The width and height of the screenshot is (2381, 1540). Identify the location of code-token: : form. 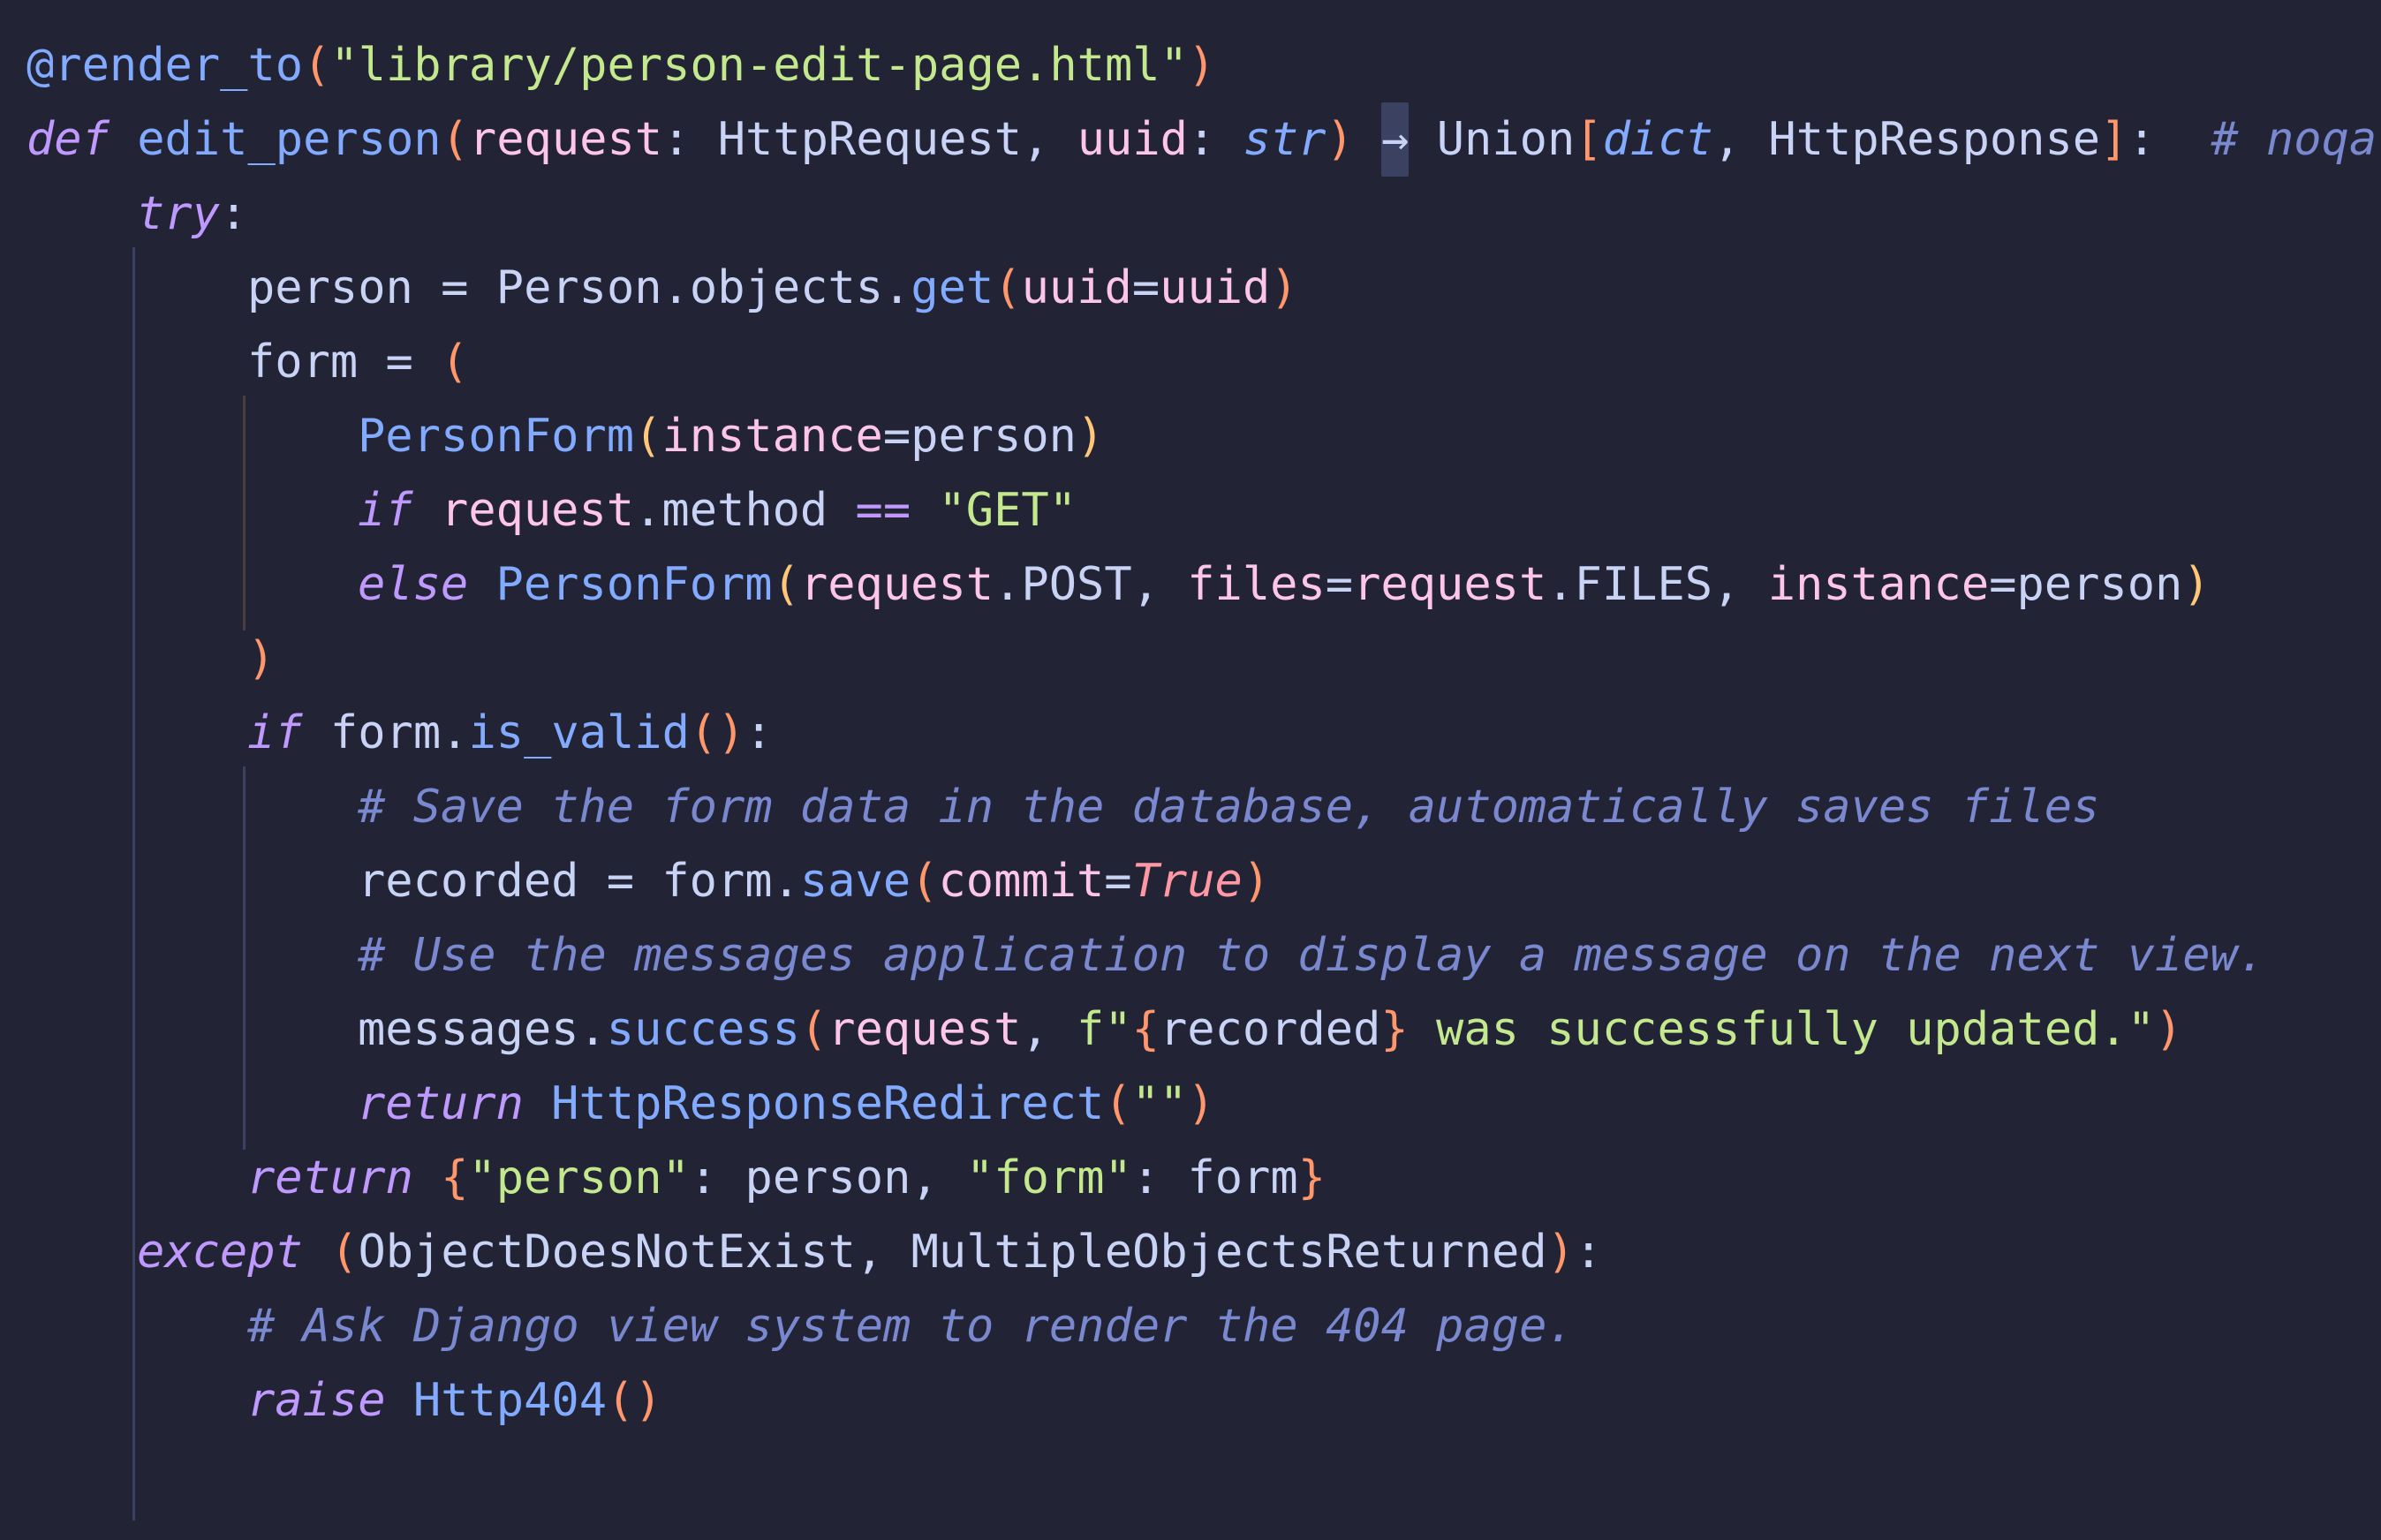
(1214, 1177).